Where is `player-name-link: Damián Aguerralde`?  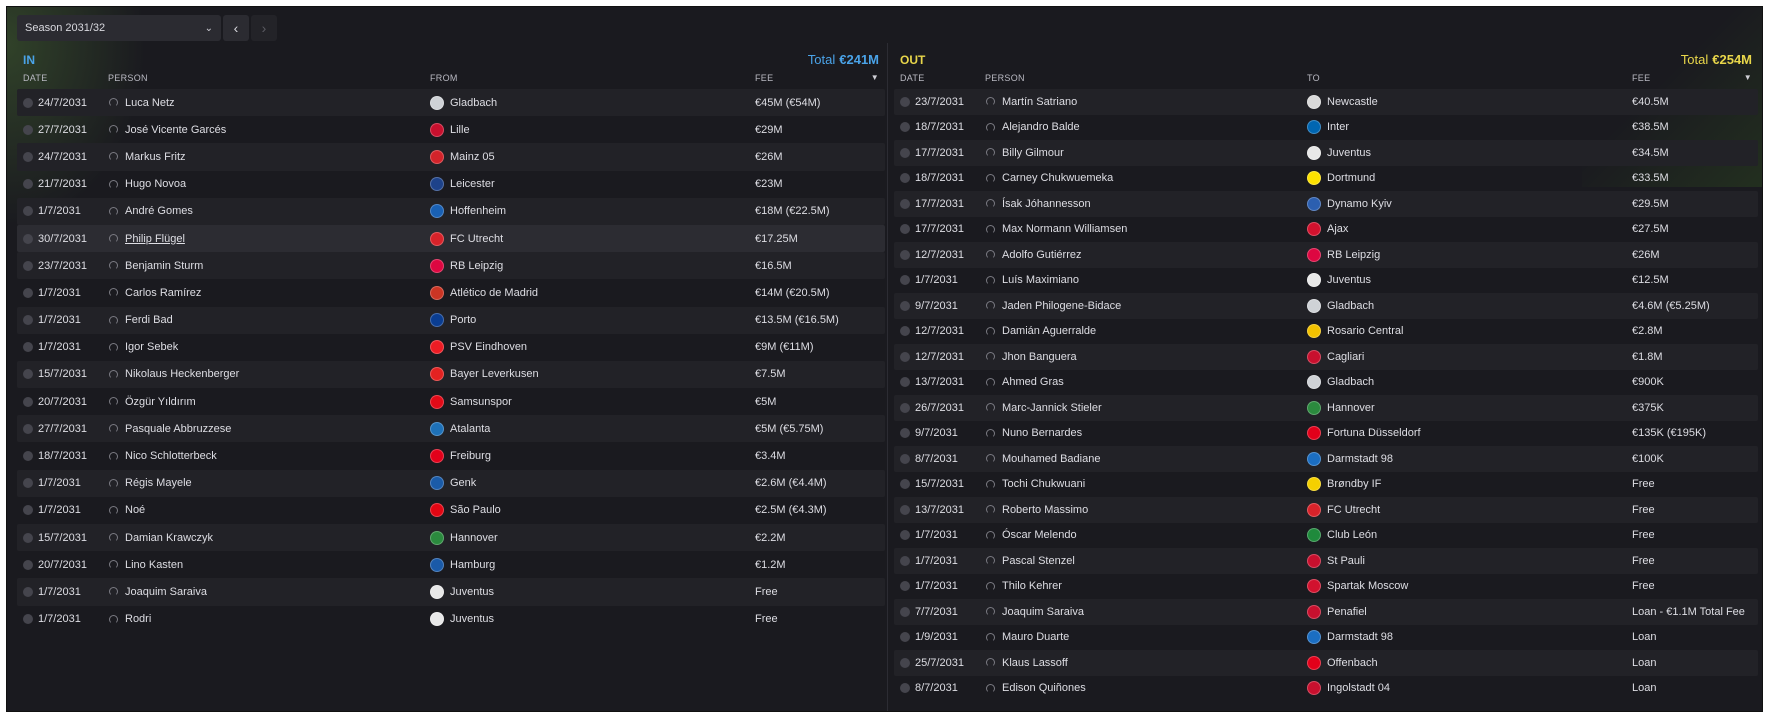 player-name-link: Damián Aguerralde is located at coordinates (1049, 331).